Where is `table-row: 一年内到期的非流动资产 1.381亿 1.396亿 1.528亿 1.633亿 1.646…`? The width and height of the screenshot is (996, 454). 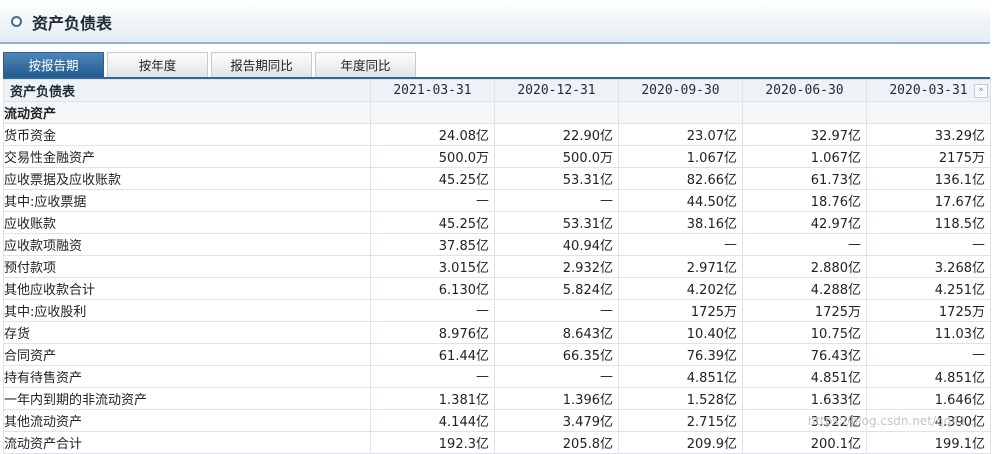
table-row: 一年内到期的非流动资产 1.381亿 1.396亿 1.528亿 1.633亿 1.646… is located at coordinates (497, 398).